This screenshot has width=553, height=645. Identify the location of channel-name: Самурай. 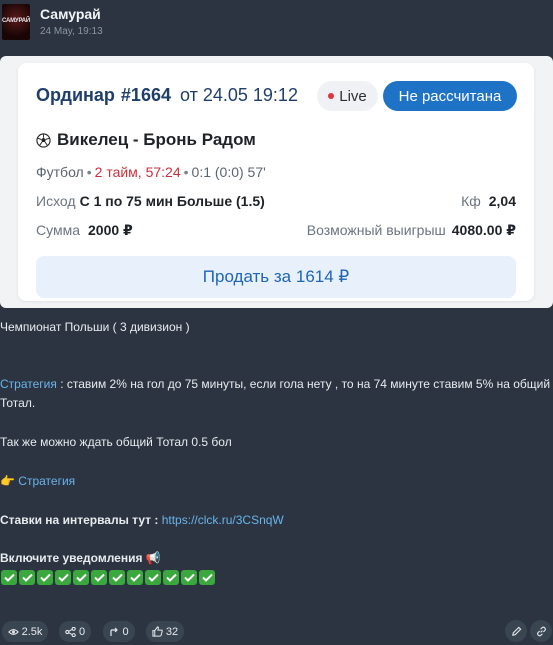
(70, 14).